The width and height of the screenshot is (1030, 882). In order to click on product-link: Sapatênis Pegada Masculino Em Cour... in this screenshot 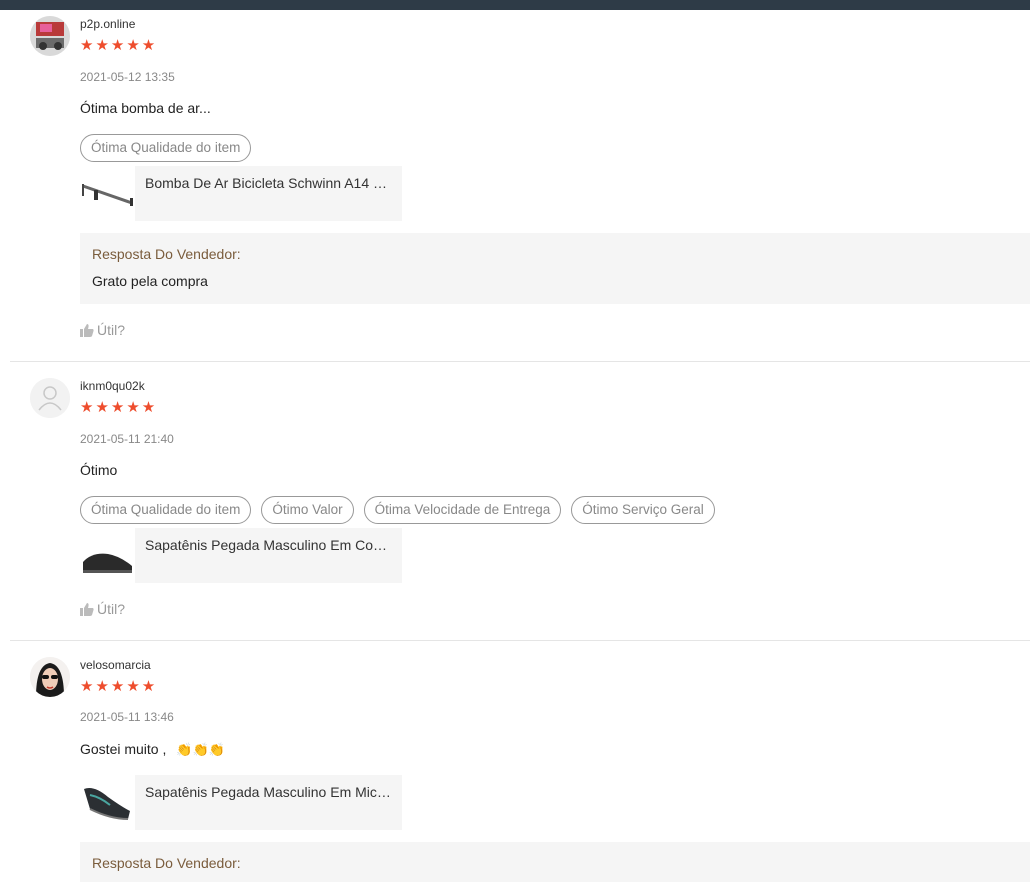, I will do `click(241, 555)`.